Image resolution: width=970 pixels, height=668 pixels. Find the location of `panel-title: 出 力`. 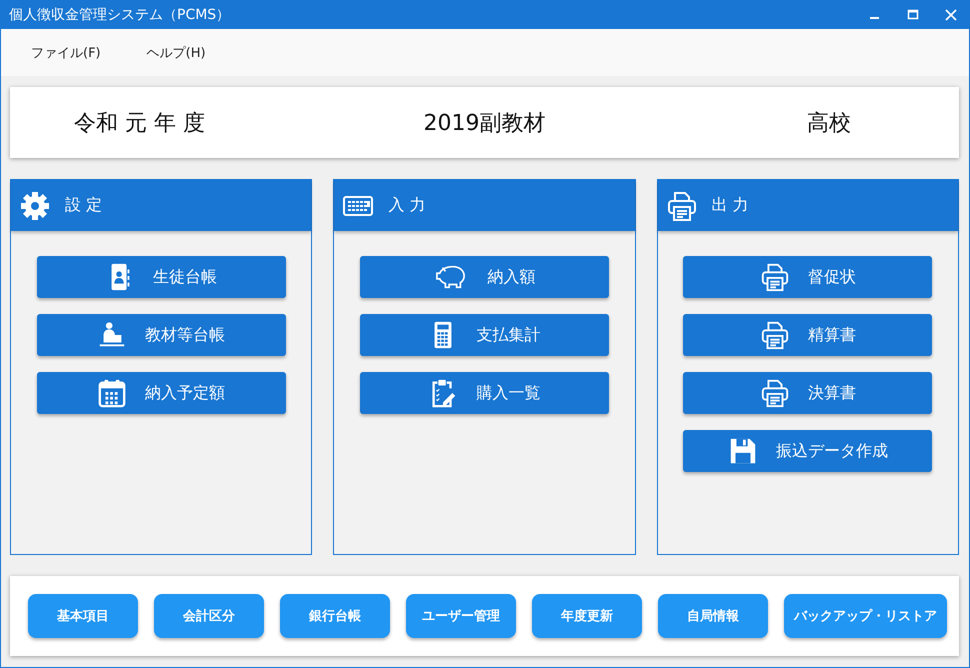

panel-title: 出 力 is located at coordinates (730, 205).